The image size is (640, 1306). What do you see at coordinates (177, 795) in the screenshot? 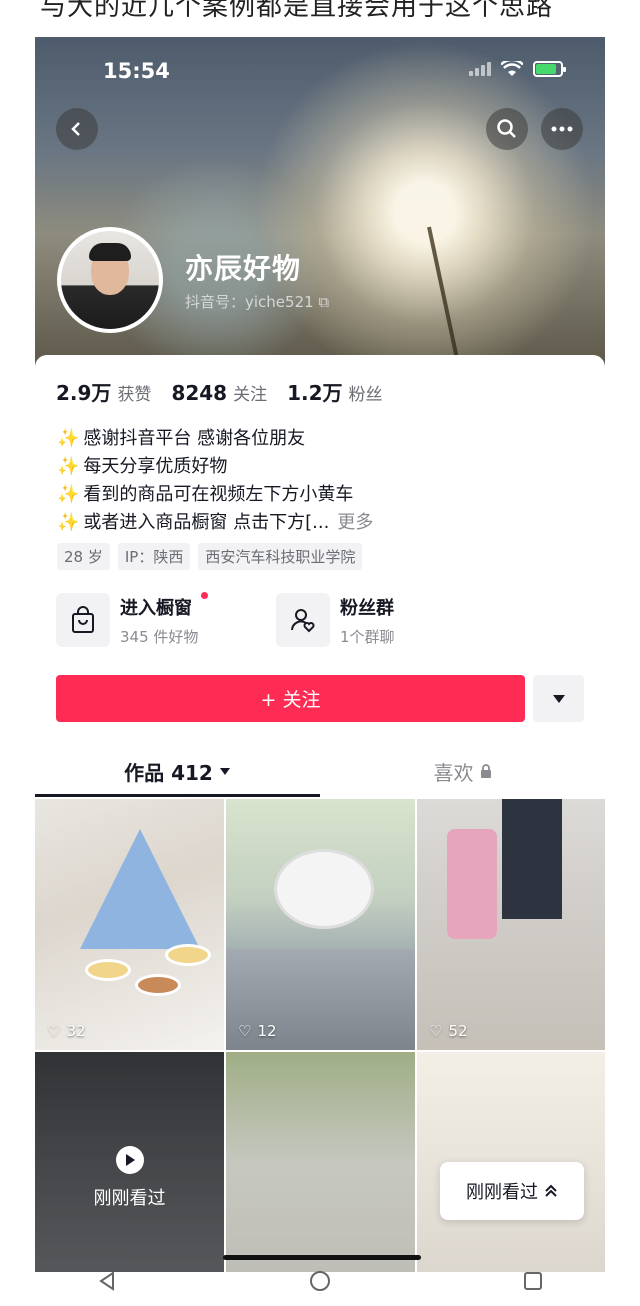
I see `tab-indicator` at bounding box center [177, 795].